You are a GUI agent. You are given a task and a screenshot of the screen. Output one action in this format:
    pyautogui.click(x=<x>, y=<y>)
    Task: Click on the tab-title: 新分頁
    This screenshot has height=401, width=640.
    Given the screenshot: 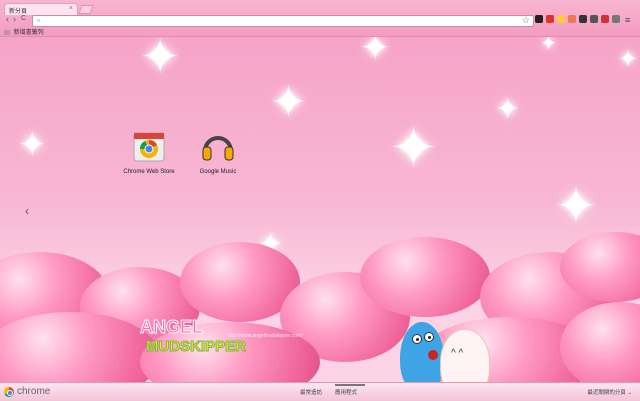 What is the action you would take?
    pyautogui.click(x=18, y=12)
    